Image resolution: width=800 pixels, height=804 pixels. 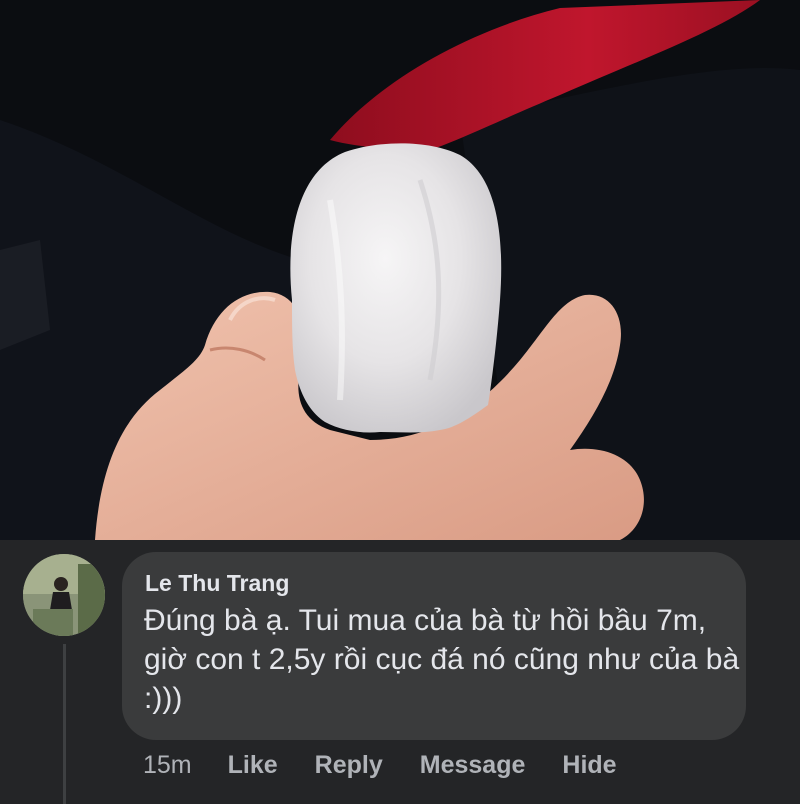 I want to click on comment-timestamp: 15m, so click(x=167, y=765).